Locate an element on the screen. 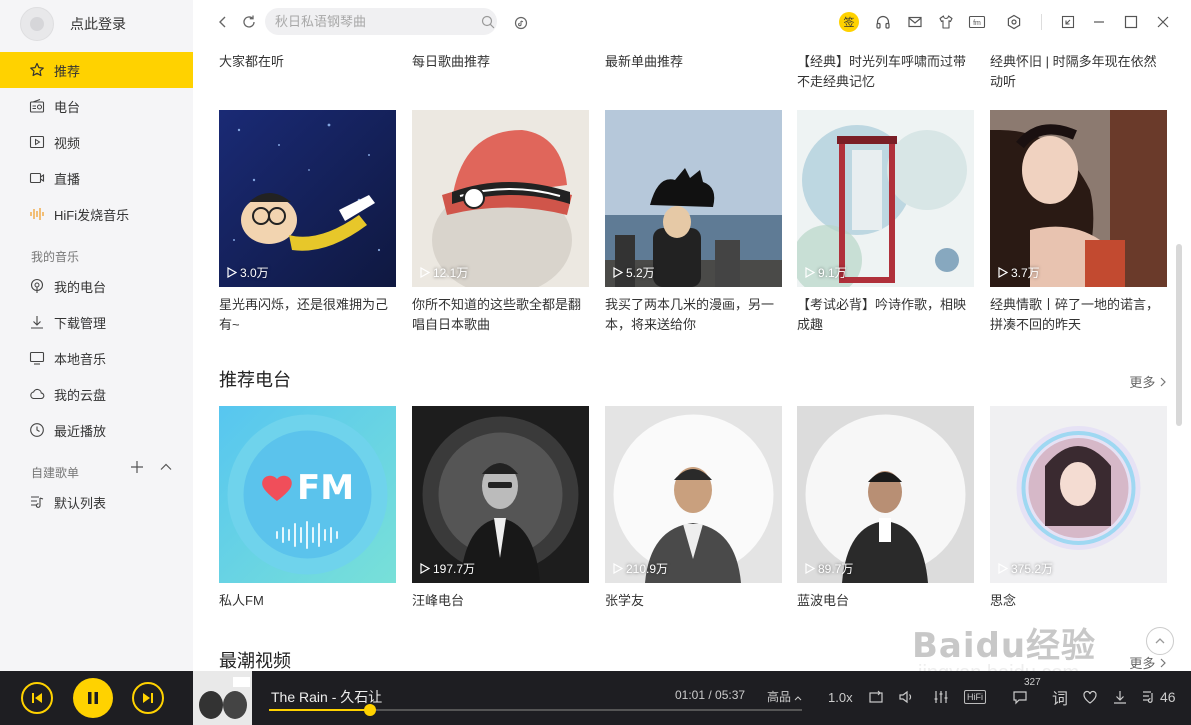 The width and height of the screenshot is (1191, 725). settings-gear-icon is located at coordinates (1014, 22).